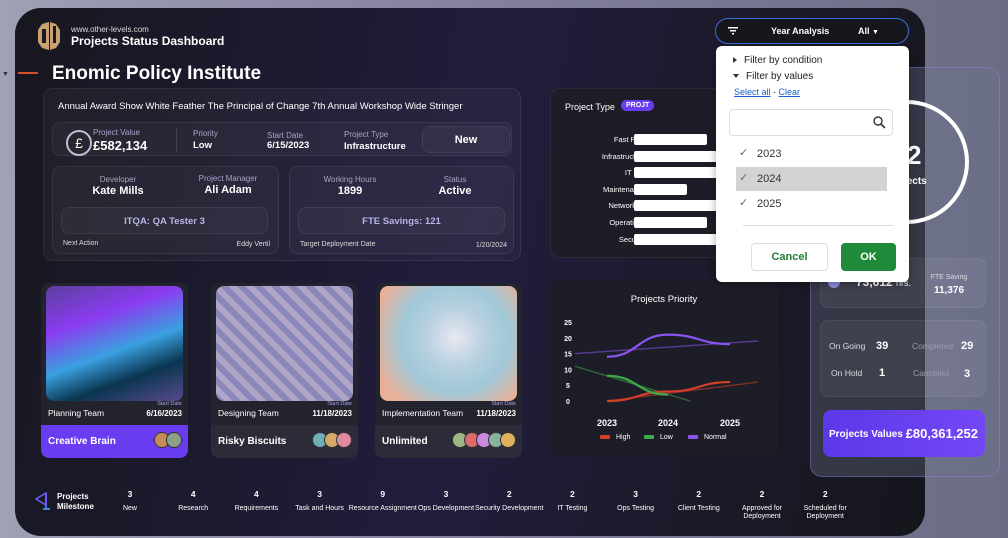 The image size is (1008, 538). What do you see at coordinates (818, 225) in the screenshot?
I see `popup-divider` at bounding box center [818, 225].